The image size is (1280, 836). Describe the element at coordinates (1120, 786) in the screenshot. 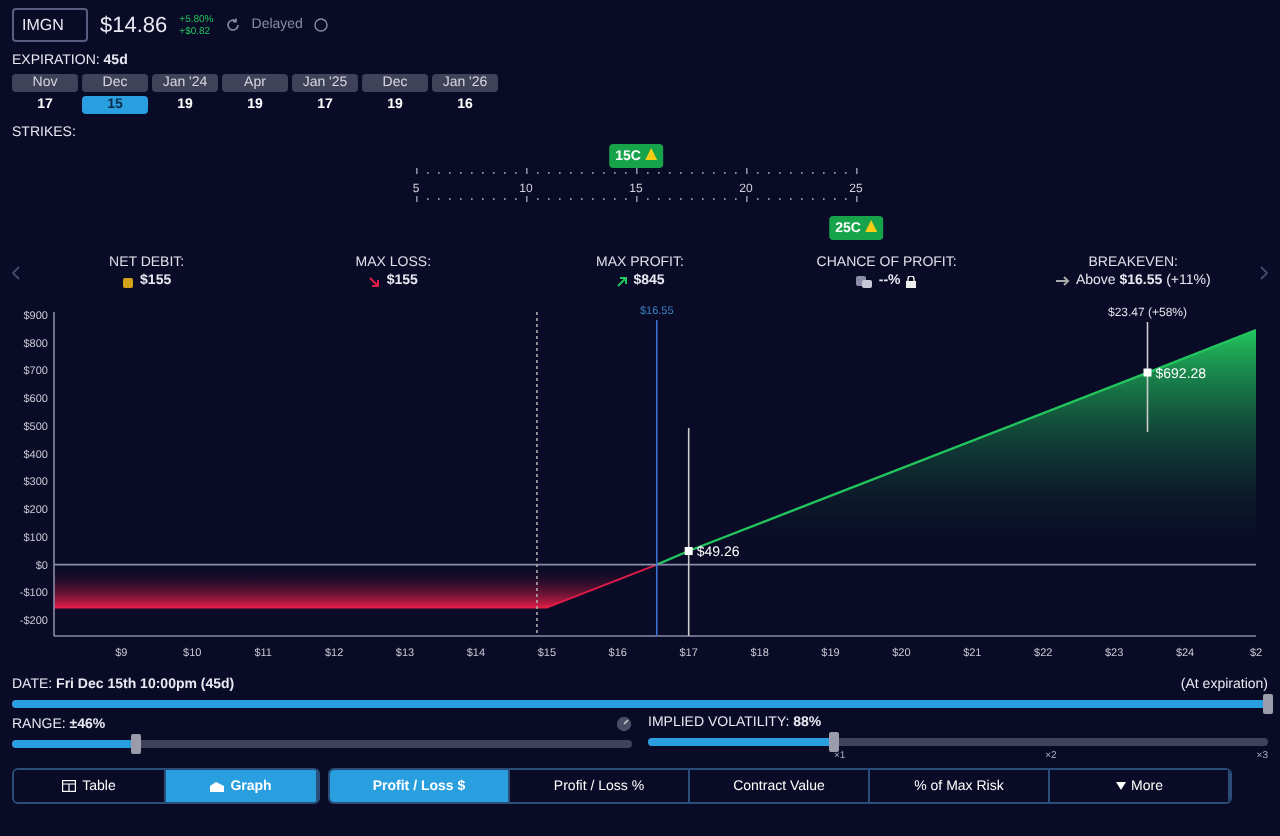

I see `caret-icon` at that location.